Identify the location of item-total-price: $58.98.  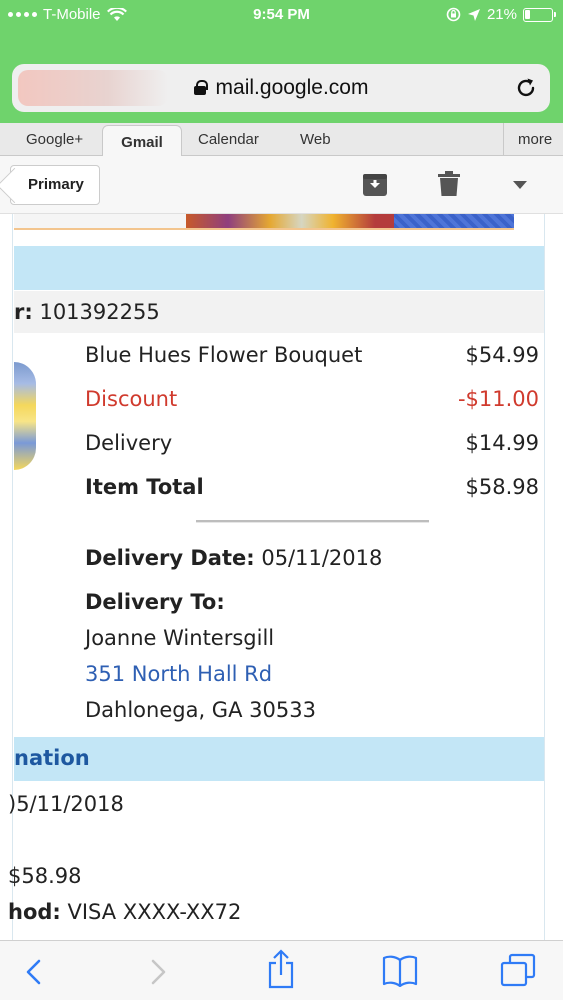
(502, 487).